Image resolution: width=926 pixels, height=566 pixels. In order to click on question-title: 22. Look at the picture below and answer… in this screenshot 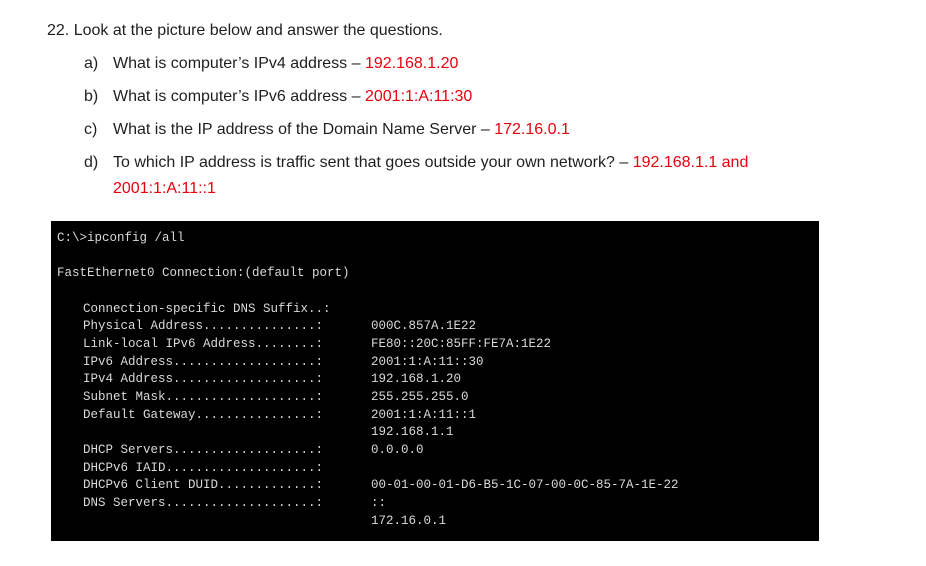, I will do `click(245, 30)`.